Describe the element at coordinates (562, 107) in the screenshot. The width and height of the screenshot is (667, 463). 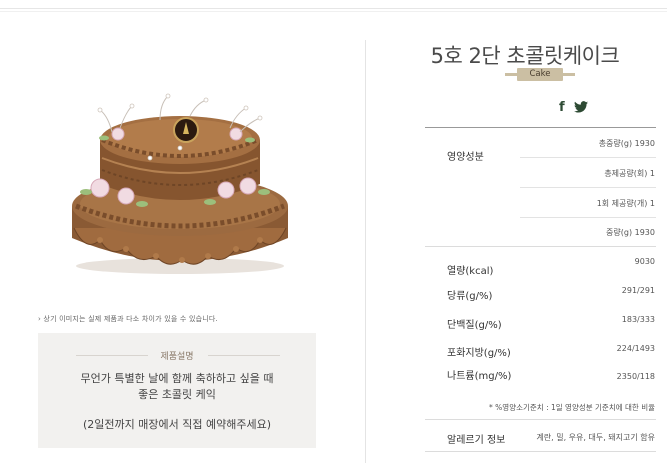
I see `facebook-icon: f` at that location.